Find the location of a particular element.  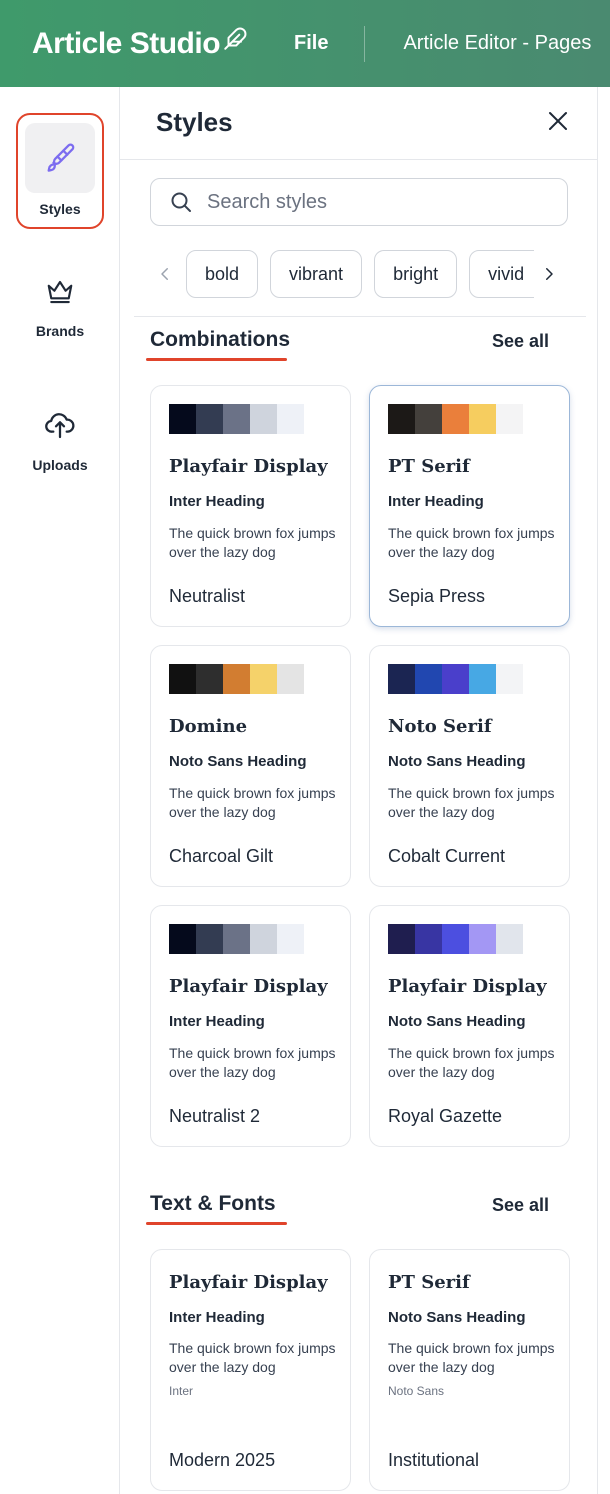

search-box is located at coordinates (359, 202).